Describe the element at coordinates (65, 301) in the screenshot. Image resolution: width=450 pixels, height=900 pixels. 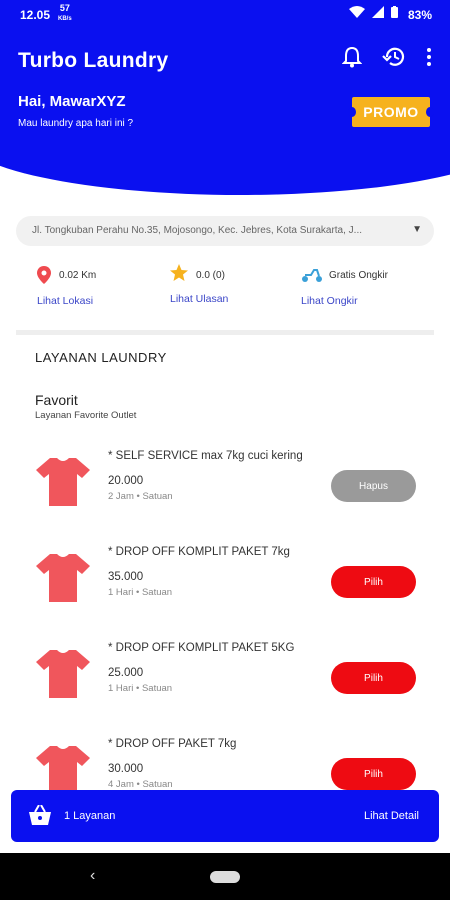
I see `view-location-link: Lihat Lokasi` at that location.